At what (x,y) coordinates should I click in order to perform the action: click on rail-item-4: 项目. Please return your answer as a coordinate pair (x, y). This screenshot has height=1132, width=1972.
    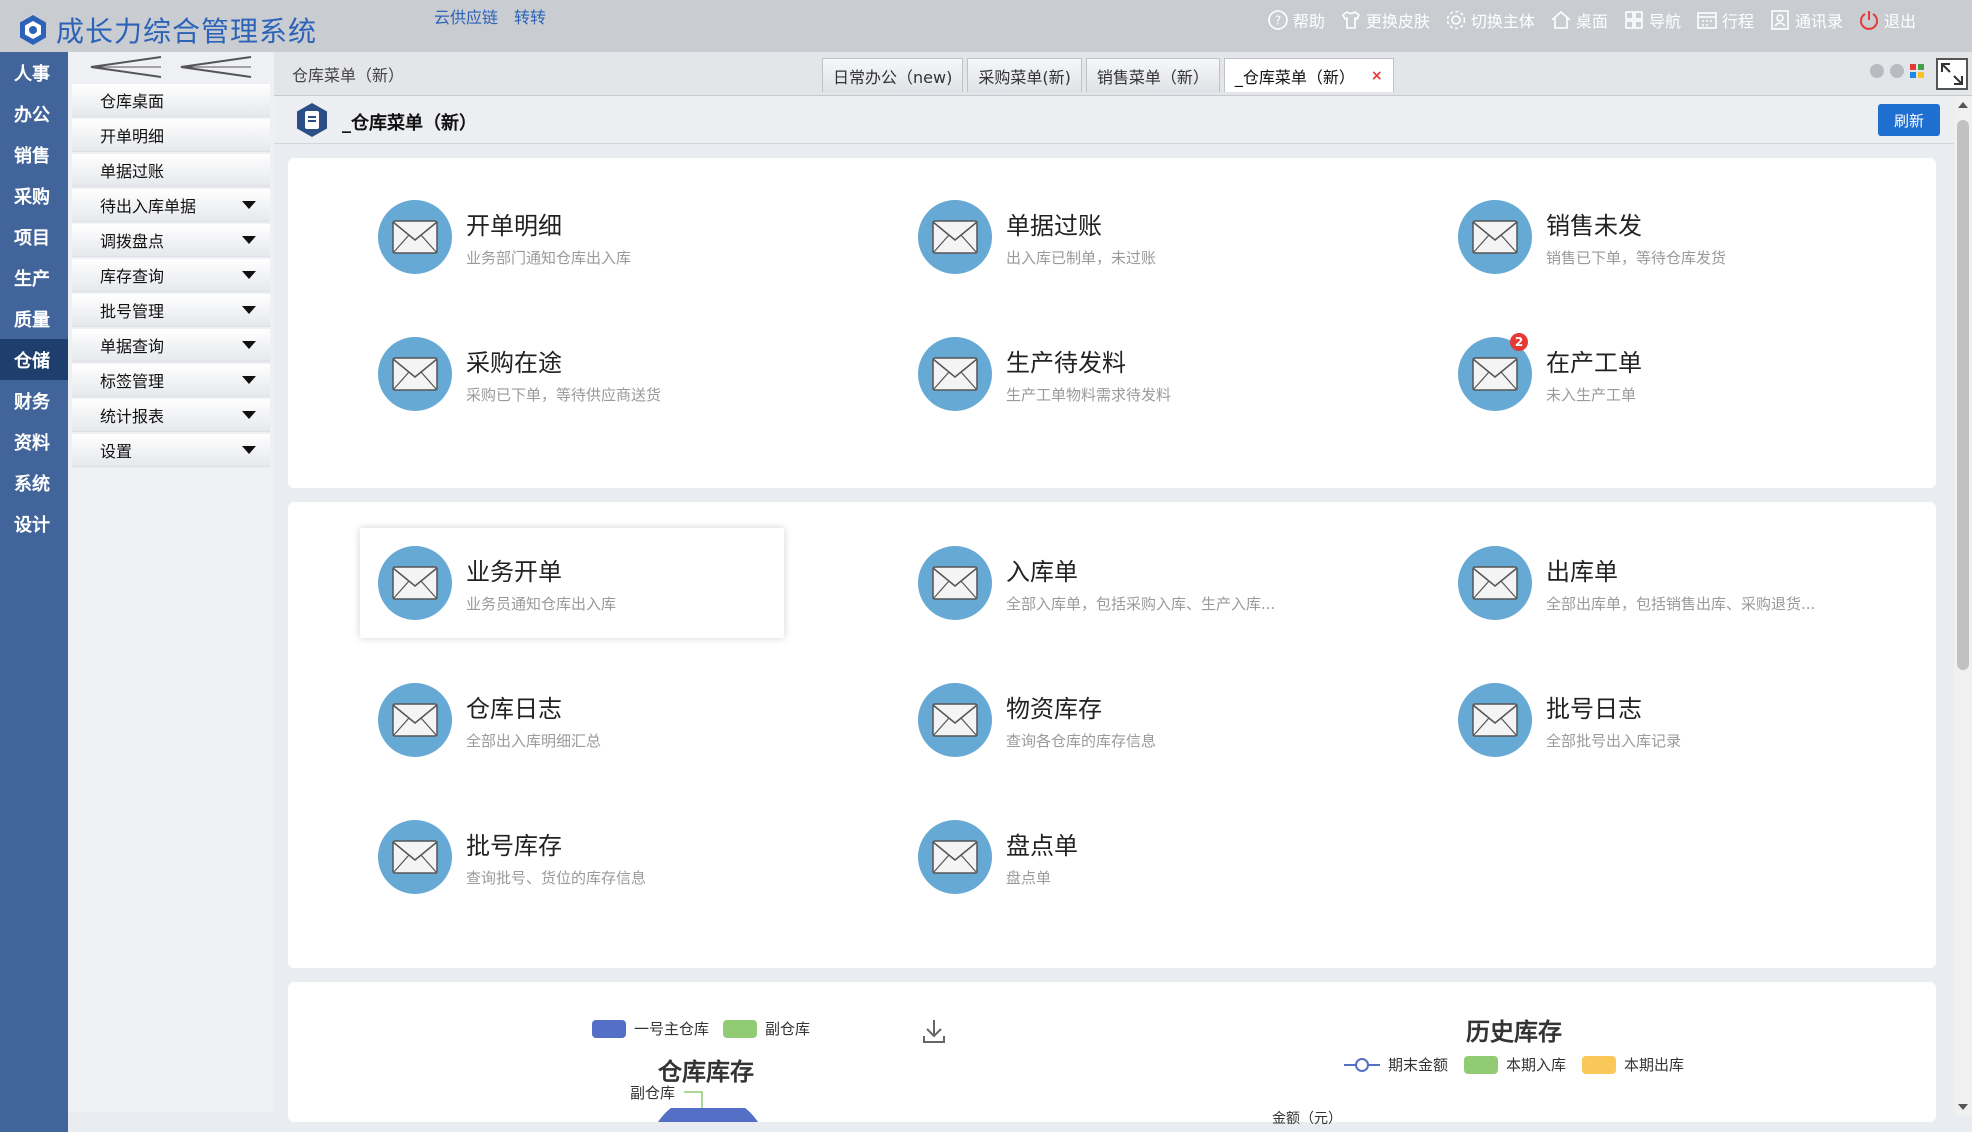
    Looking at the image, I should click on (34, 236).